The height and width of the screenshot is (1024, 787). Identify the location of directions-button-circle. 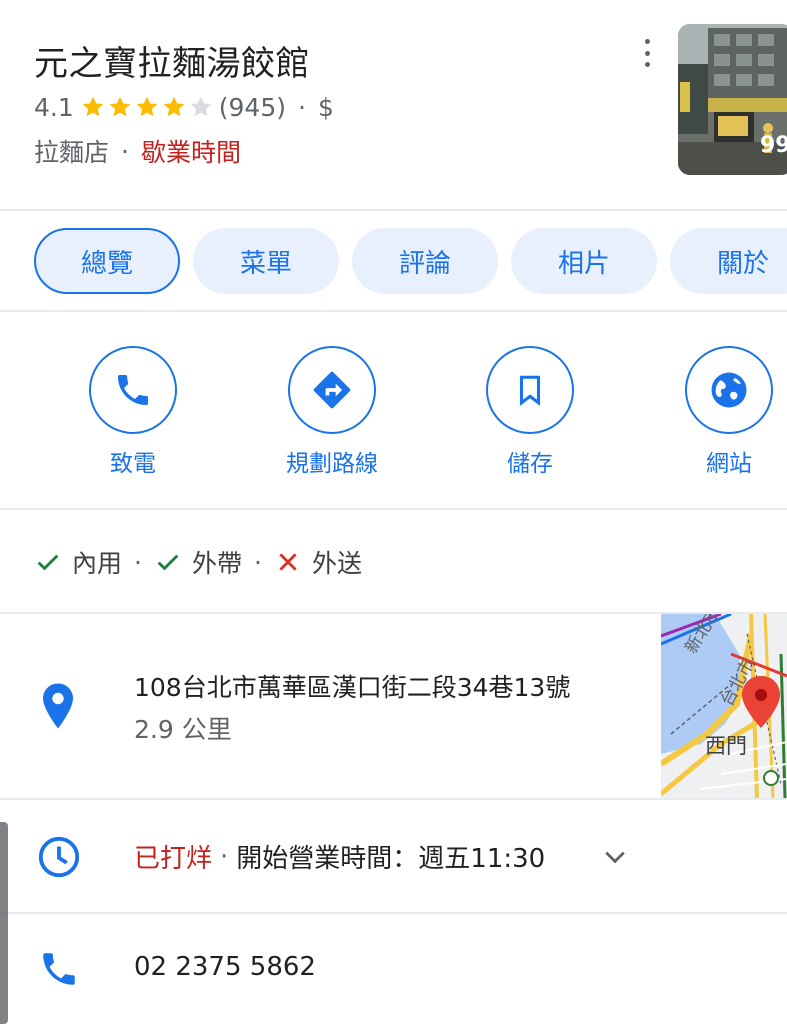
(332, 390).